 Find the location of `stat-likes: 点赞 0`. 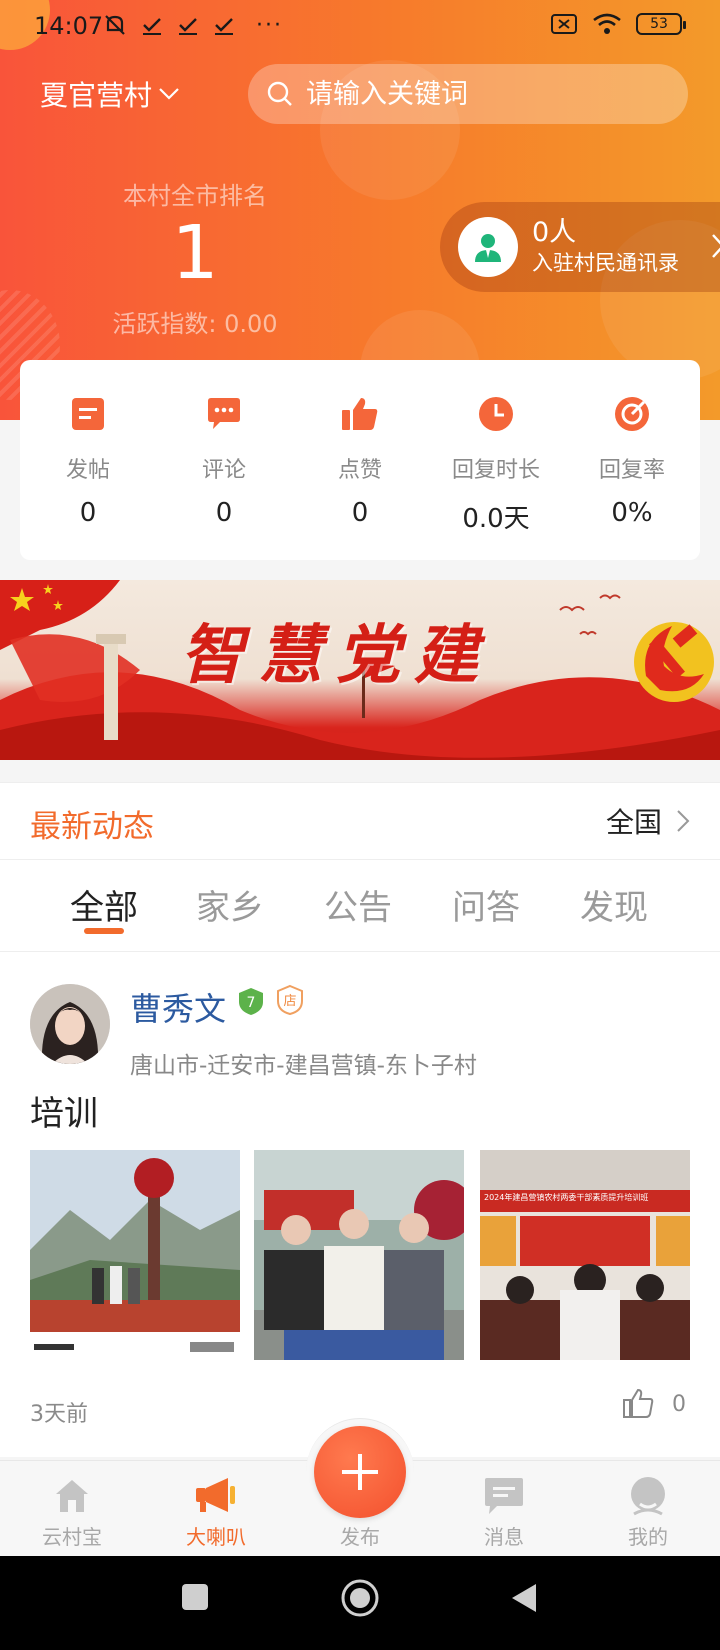

stat-likes: 点赞 0 is located at coordinates (360, 460).